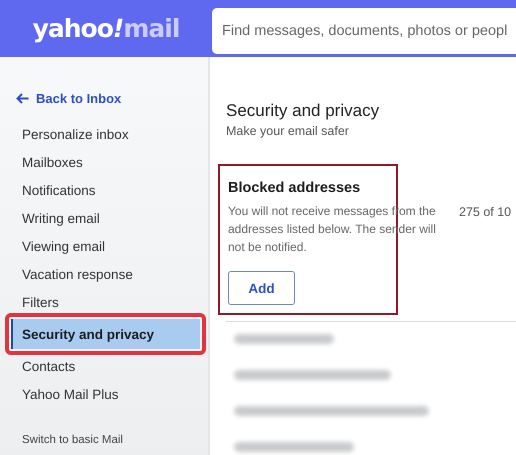 The width and height of the screenshot is (516, 455). What do you see at coordinates (38, 366) in the screenshot?
I see `settings-nav-item: Contacts` at bounding box center [38, 366].